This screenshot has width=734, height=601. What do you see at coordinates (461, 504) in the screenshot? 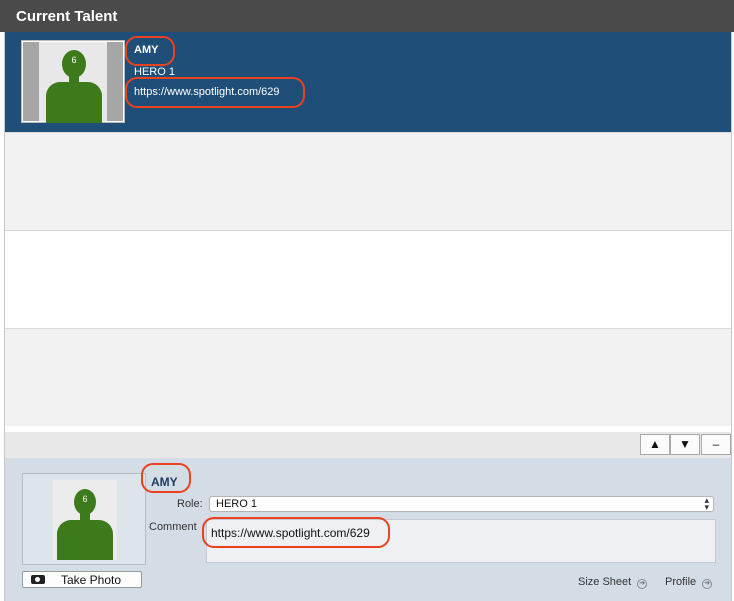
I see `role-select: HERO 1 ▴ ▾` at bounding box center [461, 504].